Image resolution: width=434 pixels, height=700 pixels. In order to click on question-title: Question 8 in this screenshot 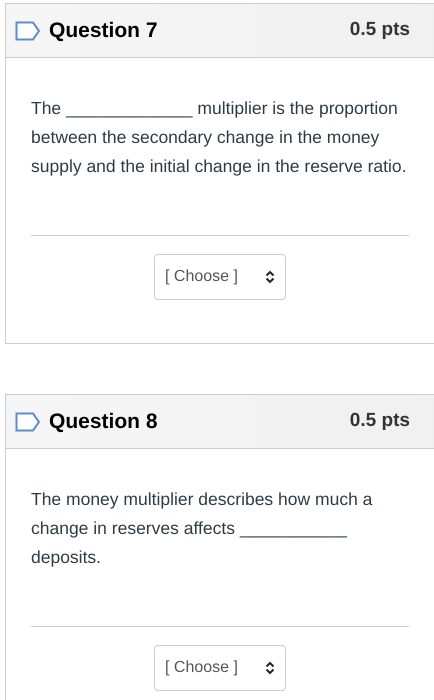, I will do `click(103, 421)`.